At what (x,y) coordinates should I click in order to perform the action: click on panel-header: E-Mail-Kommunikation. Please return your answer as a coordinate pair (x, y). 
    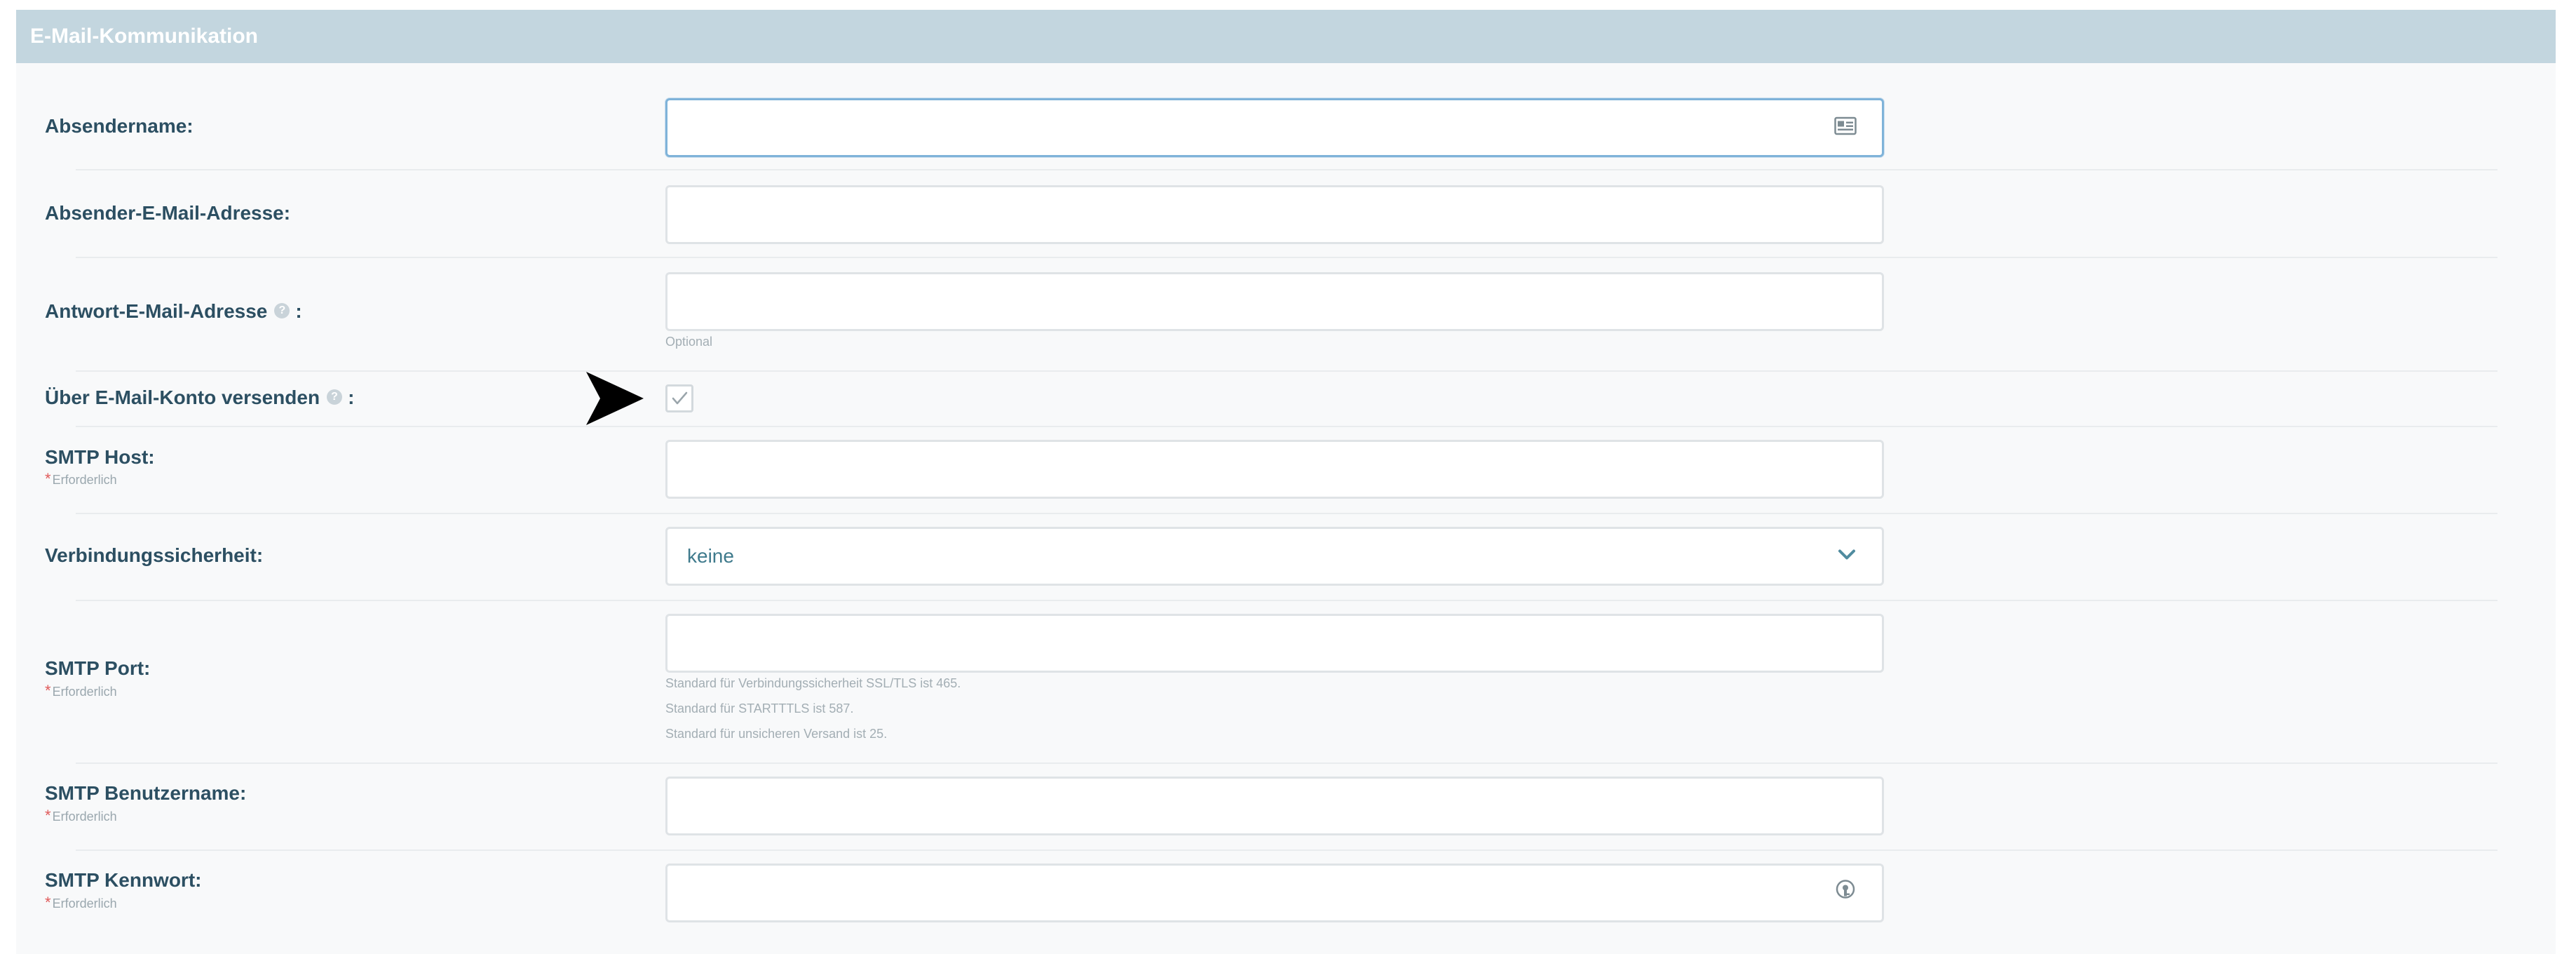
    Looking at the image, I should click on (1286, 36).